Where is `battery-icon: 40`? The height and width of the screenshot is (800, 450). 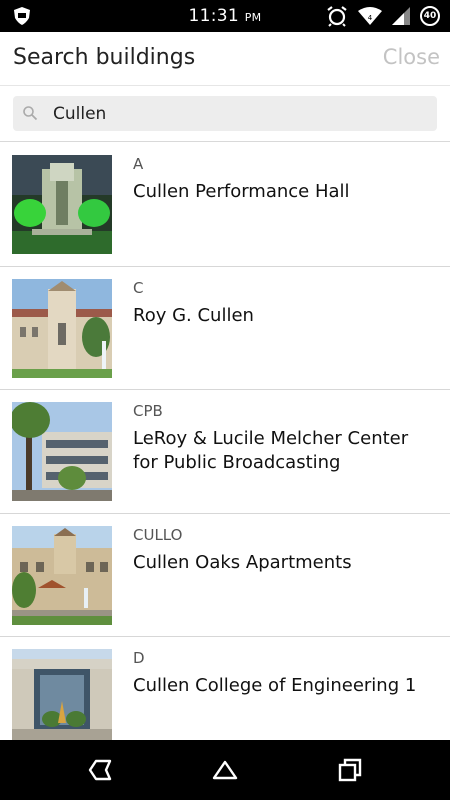
battery-icon: 40 is located at coordinates (430, 16).